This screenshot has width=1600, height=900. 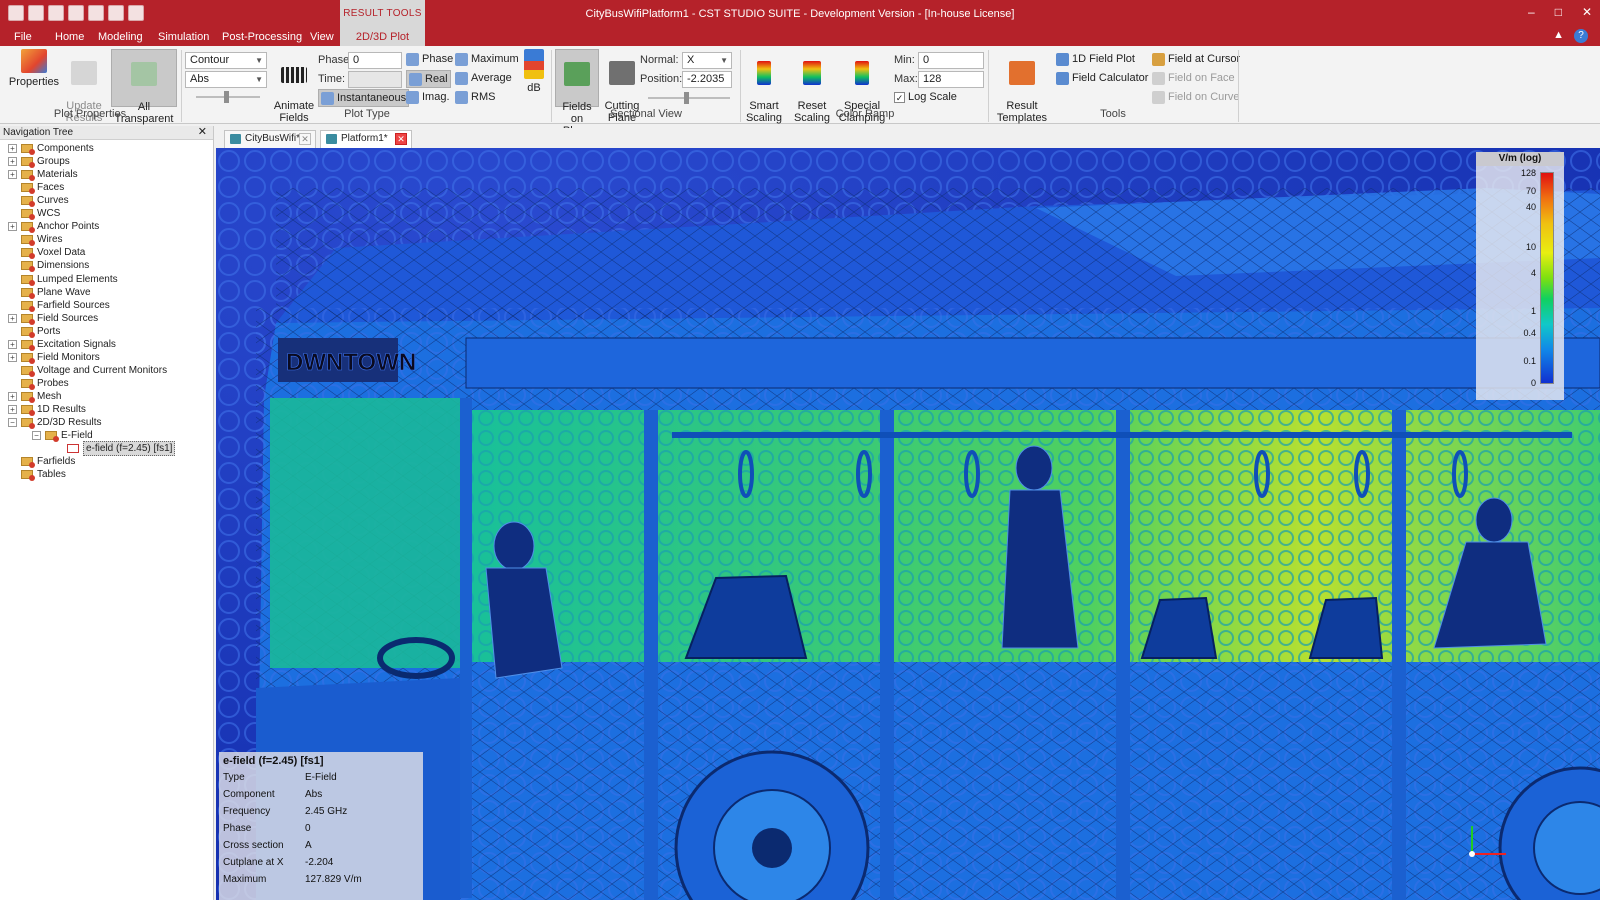 What do you see at coordinates (534, 71) in the screenshot?
I see `db-button: dB` at bounding box center [534, 71].